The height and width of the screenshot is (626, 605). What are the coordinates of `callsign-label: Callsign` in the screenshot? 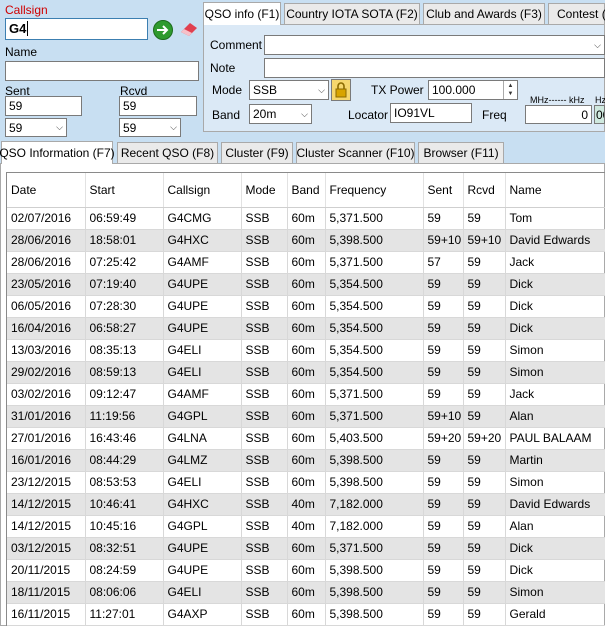 It's located at (26, 10).